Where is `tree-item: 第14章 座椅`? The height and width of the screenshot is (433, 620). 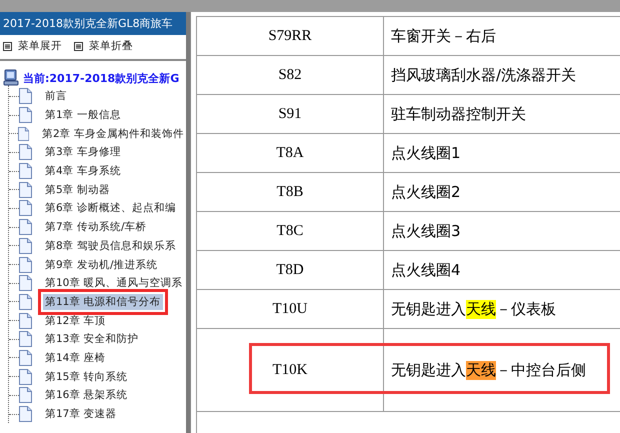
tree-item: 第14章 座椅 is located at coordinates (75, 358).